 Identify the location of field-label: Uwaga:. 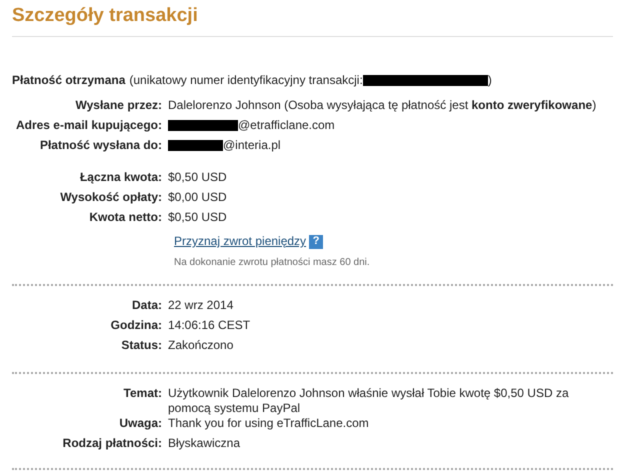
(140, 423).